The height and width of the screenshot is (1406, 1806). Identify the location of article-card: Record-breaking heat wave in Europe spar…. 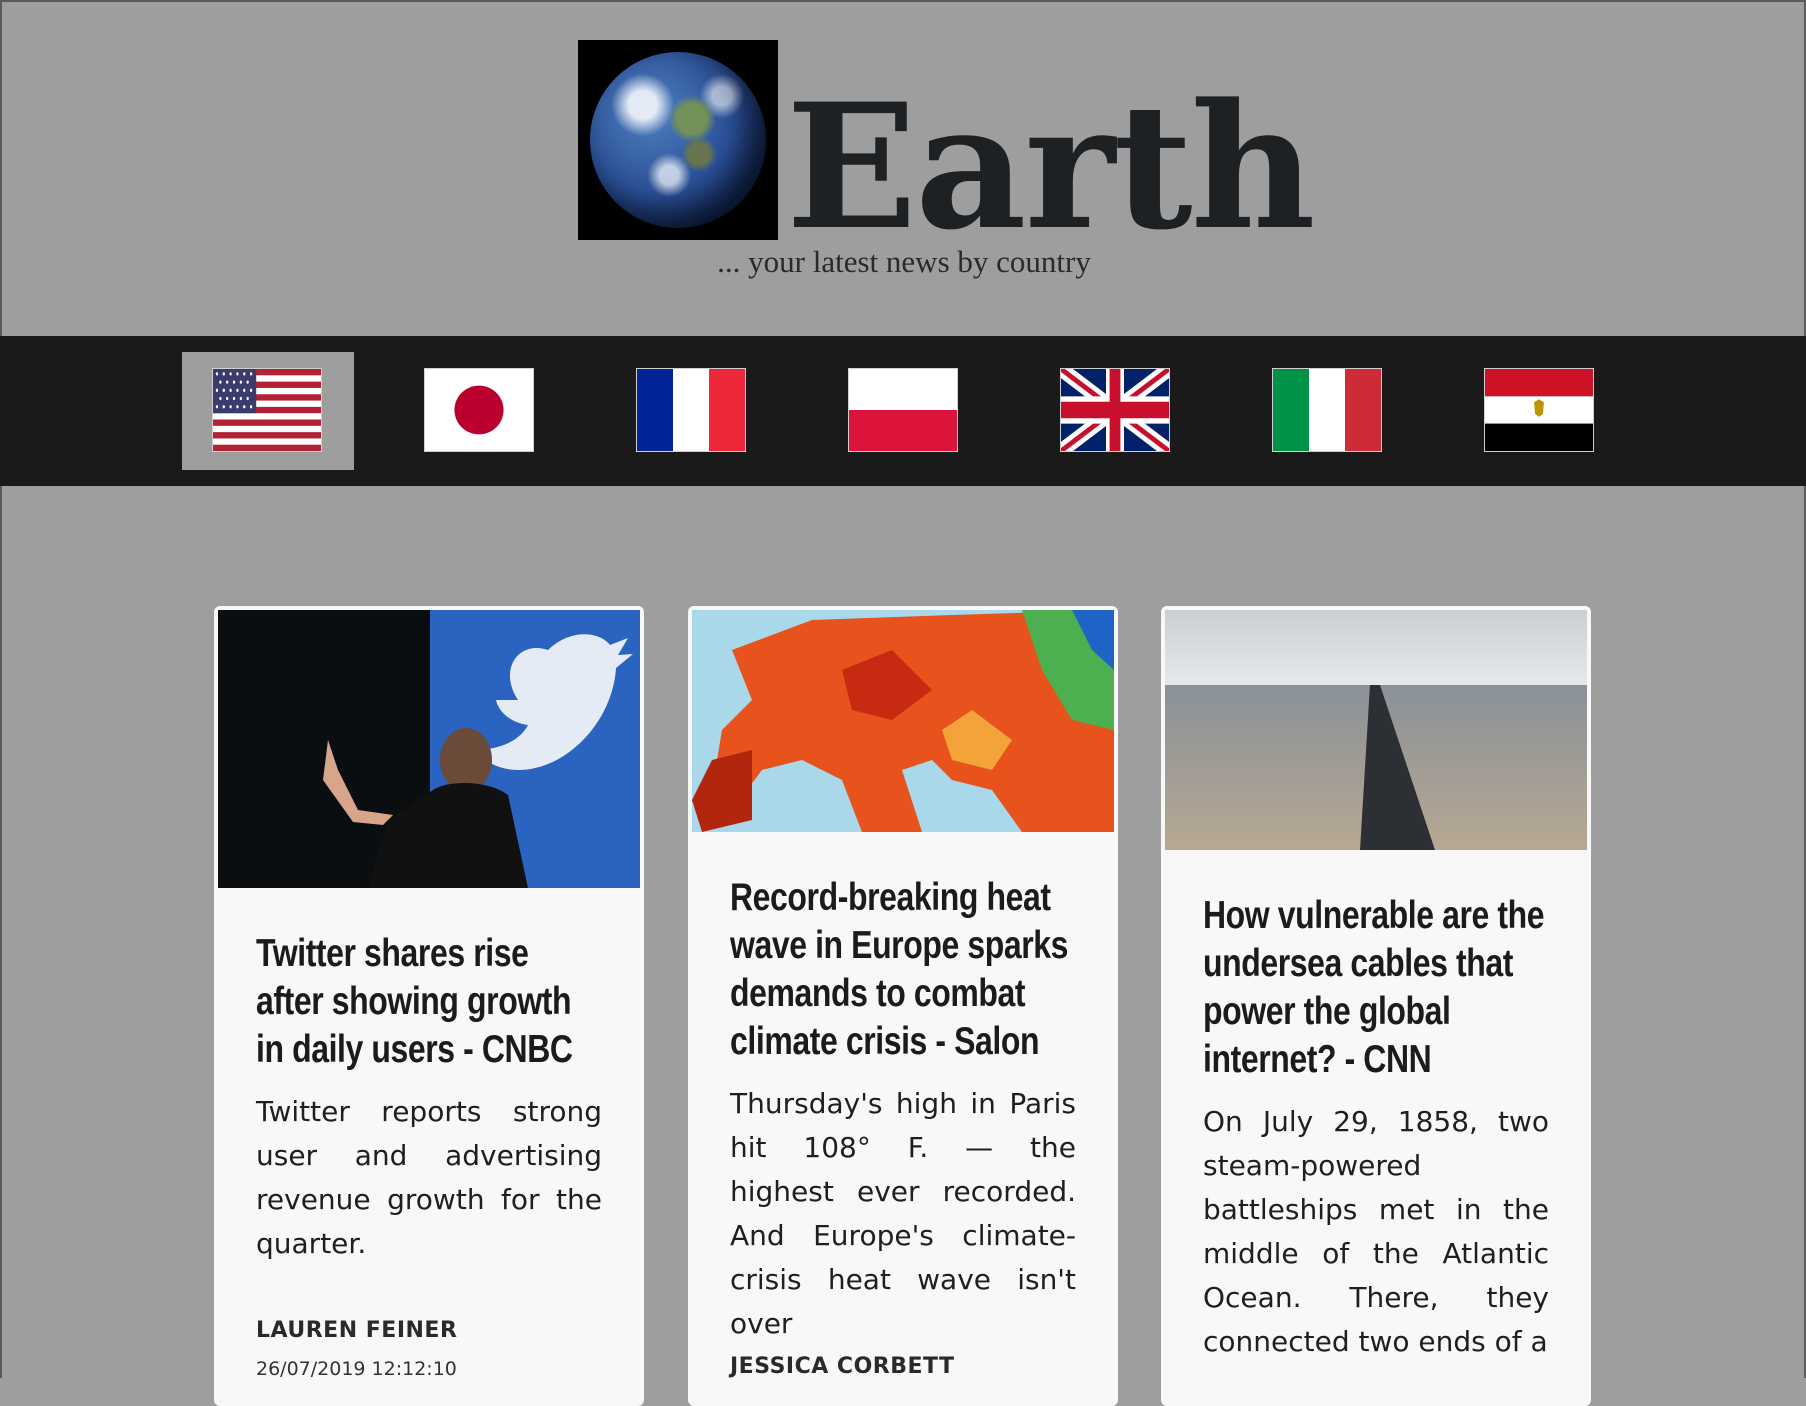
(903, 1006).